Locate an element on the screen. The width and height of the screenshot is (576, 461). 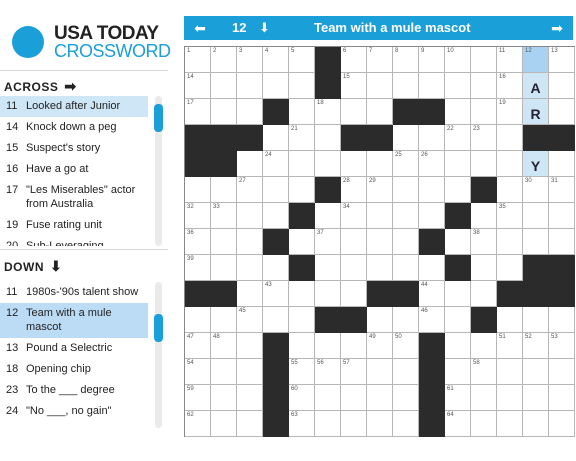
previous-clue-button: ⬅ is located at coordinates (200, 28).